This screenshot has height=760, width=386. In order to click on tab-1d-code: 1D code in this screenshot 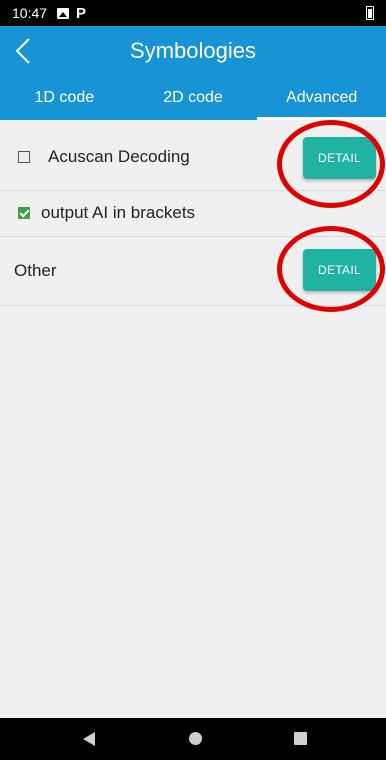, I will do `click(64, 98)`.